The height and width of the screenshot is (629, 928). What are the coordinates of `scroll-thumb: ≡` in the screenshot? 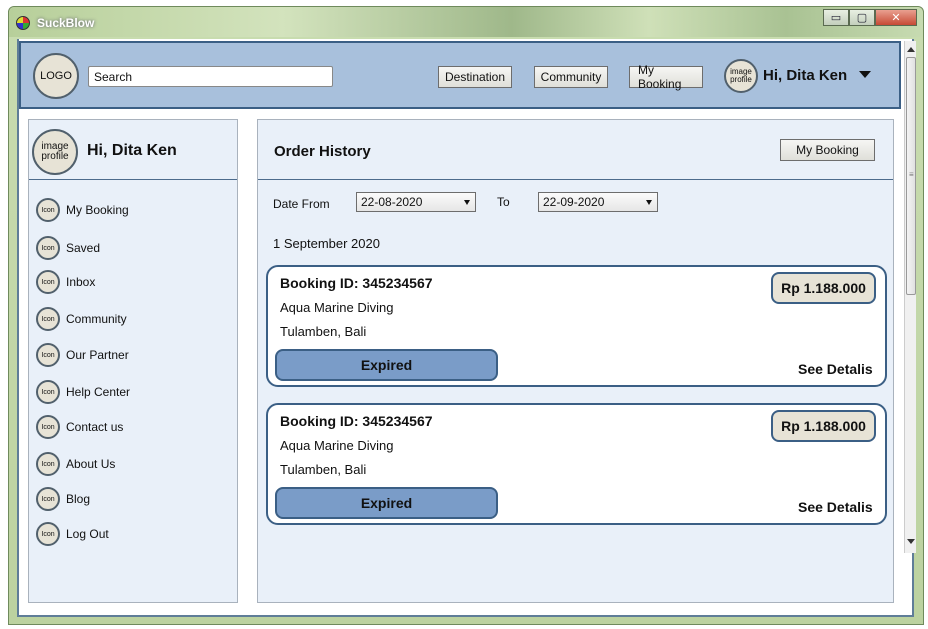 It's located at (911, 176).